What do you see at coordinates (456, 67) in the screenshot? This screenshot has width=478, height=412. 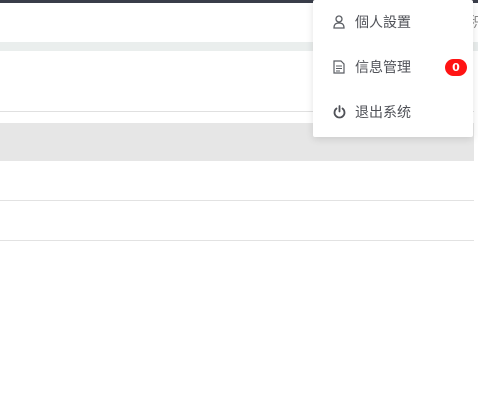 I see `unread-count-badge: 0` at bounding box center [456, 67].